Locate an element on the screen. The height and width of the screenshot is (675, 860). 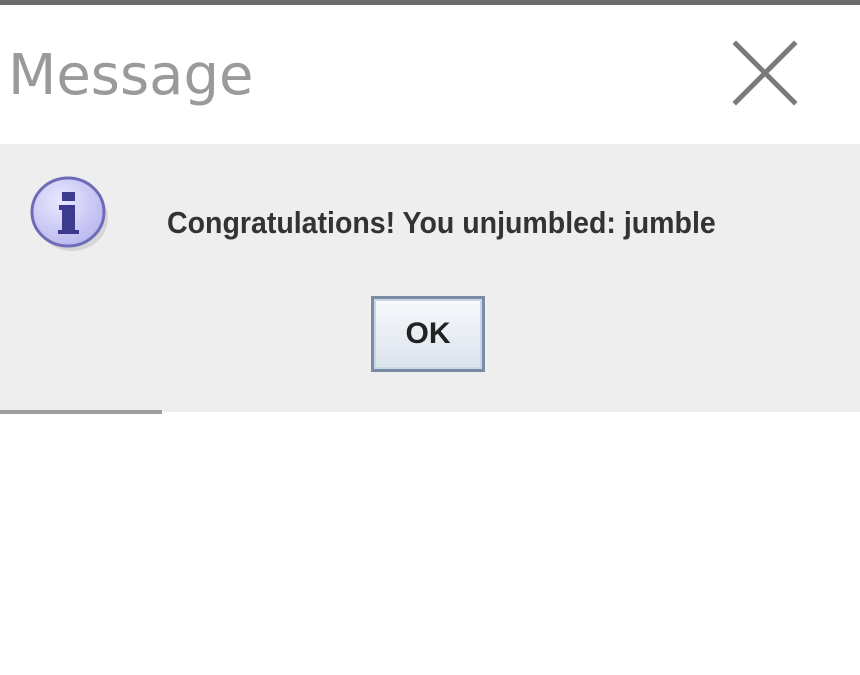
dialog-shadow-edge is located at coordinates (81, 412).